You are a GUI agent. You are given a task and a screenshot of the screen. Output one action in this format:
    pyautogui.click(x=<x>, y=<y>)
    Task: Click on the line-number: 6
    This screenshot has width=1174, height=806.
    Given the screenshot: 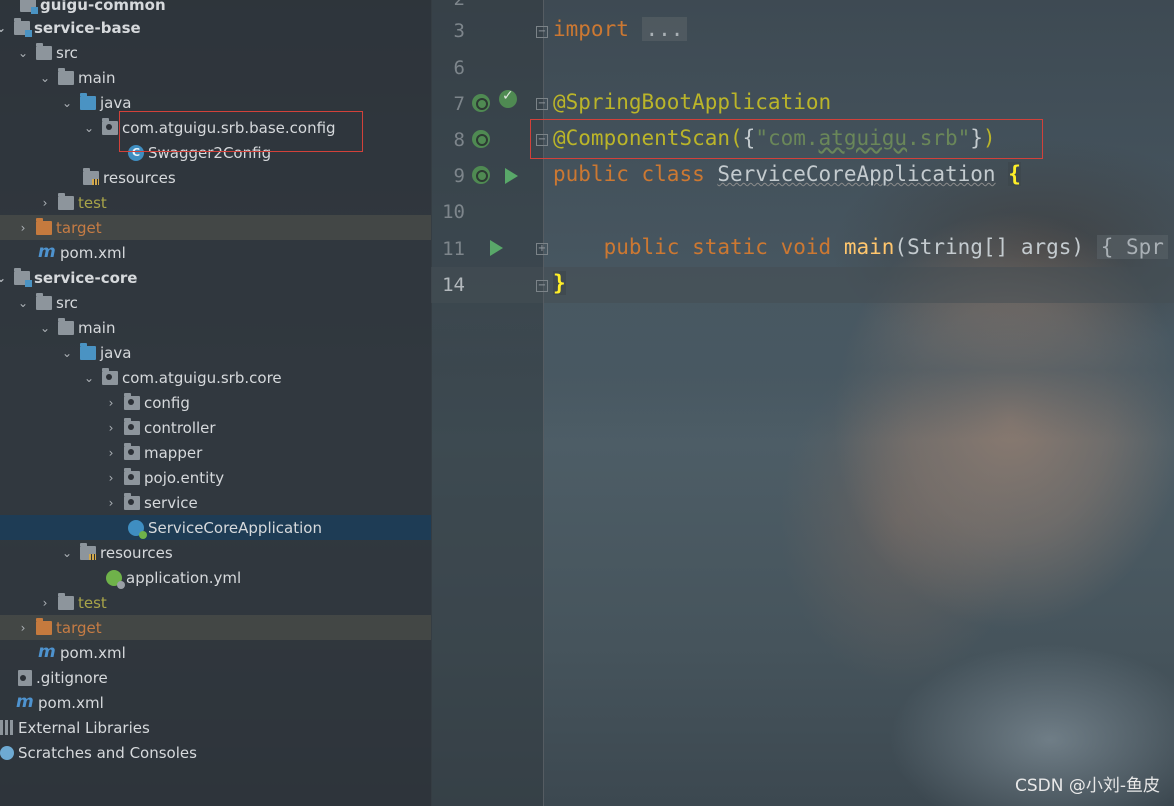 What is the action you would take?
    pyautogui.click(x=459, y=68)
    